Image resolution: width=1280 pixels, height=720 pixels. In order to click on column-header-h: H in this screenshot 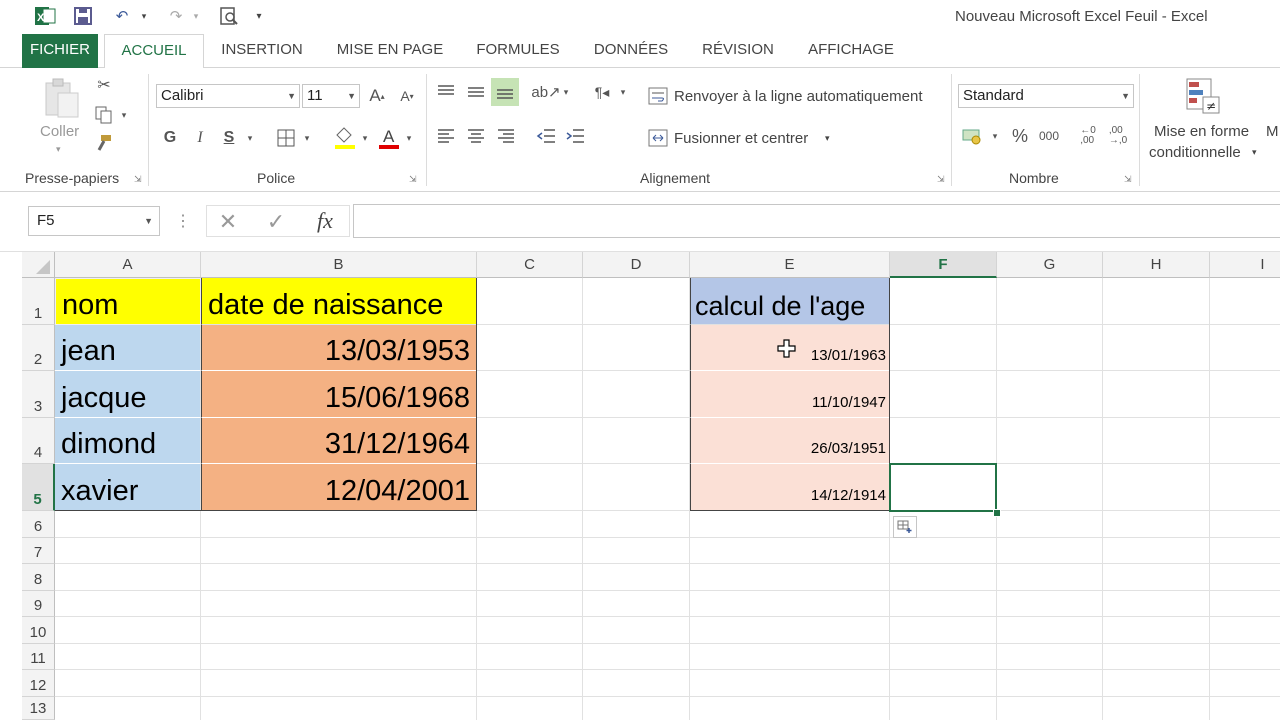, I will do `click(1156, 265)`.